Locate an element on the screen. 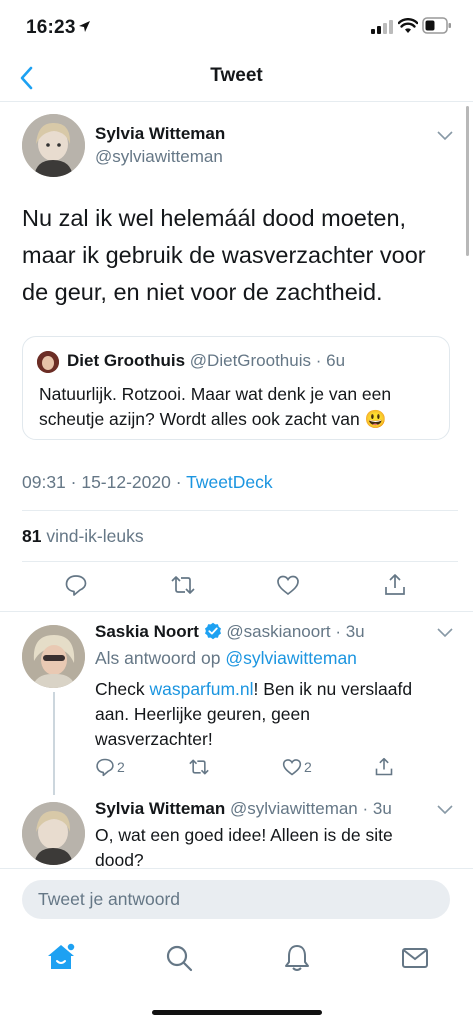 The width and height of the screenshot is (473, 1024). quote-avatar is located at coordinates (48, 362).